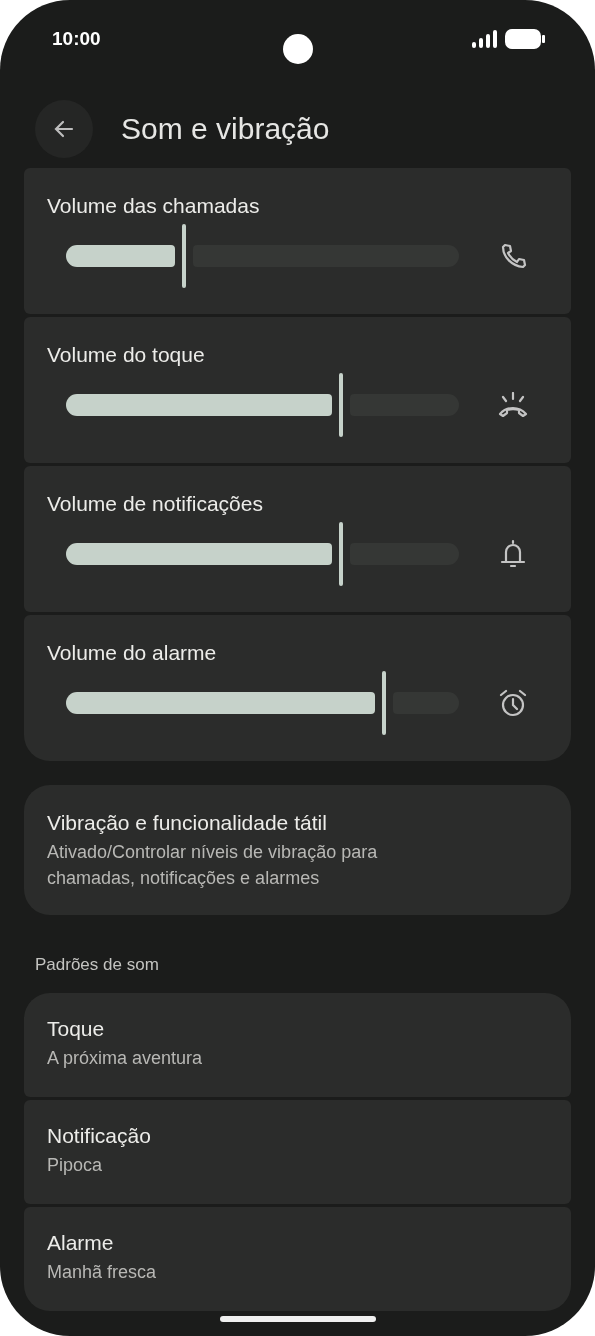 This screenshot has height=1336, width=595. What do you see at coordinates (125, 1058) in the screenshot?
I see `item-subtitle: A próxima aventura` at bounding box center [125, 1058].